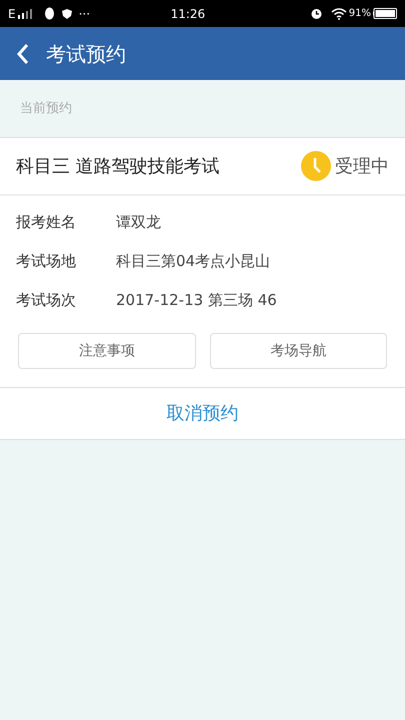 Image resolution: width=405 pixels, height=720 pixels. I want to click on clock-icon, so click(316, 166).